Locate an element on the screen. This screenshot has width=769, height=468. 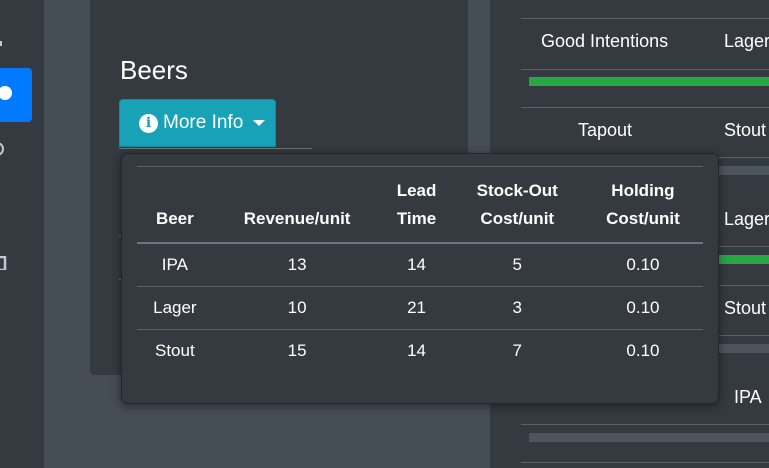
chevron-down-icon is located at coordinates (259, 123).